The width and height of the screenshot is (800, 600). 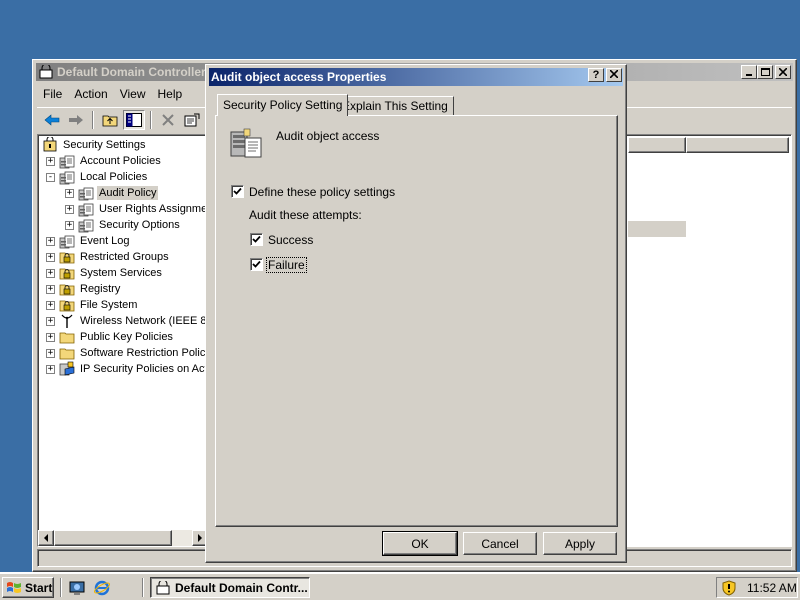 I want to click on tree-pane-icon, so click(x=134, y=119).